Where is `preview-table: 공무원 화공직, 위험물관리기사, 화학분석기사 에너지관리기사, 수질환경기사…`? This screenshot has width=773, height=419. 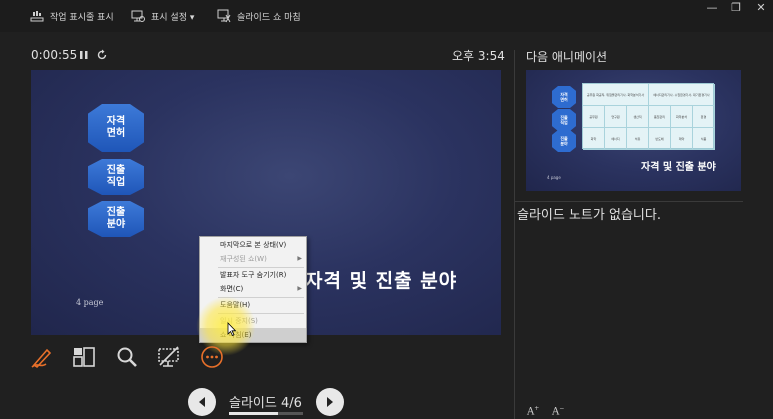
preview-table: 공무원 화공직, 위험물관리기사, 화학분석기사 에너지관리기사, 수질환경기사… is located at coordinates (648, 116).